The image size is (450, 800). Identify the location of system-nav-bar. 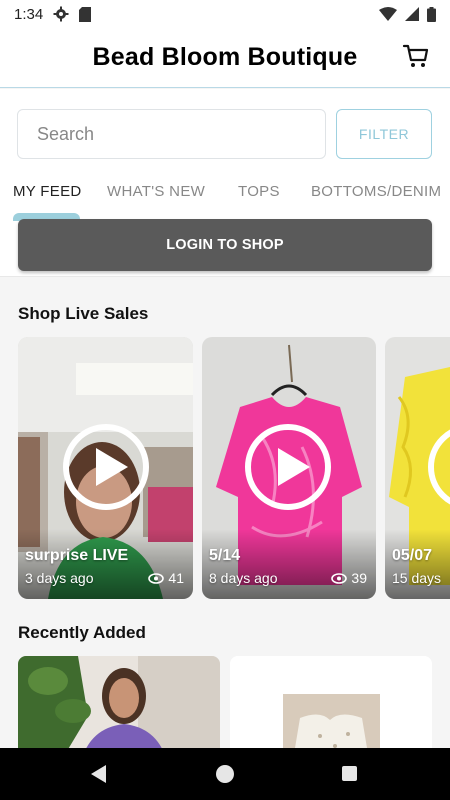
(225, 774).